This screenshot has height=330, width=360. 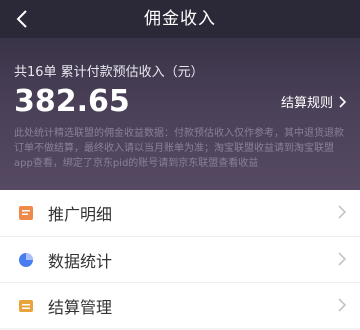 I want to click on wallet-icon, so click(x=26, y=306).